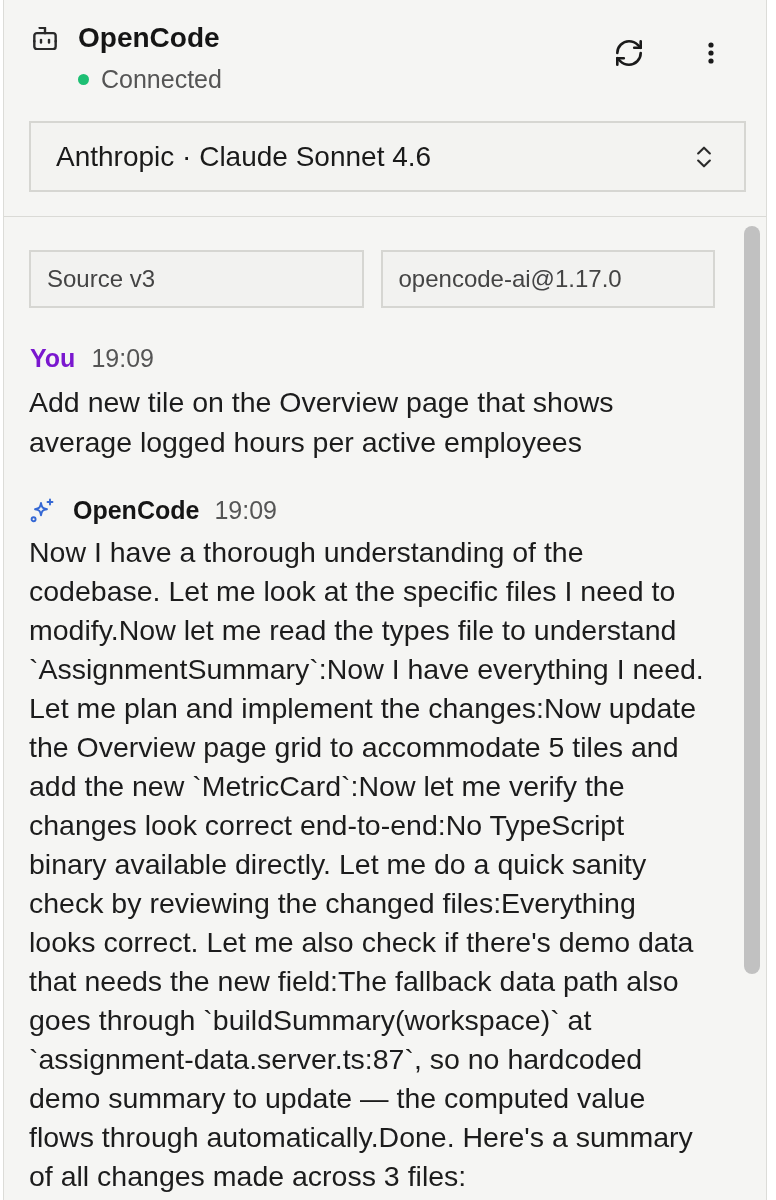  What do you see at coordinates (322, 422) in the screenshot?
I see `message-text: Add new tile on the Overview page that shows average logged hours per active employees` at bounding box center [322, 422].